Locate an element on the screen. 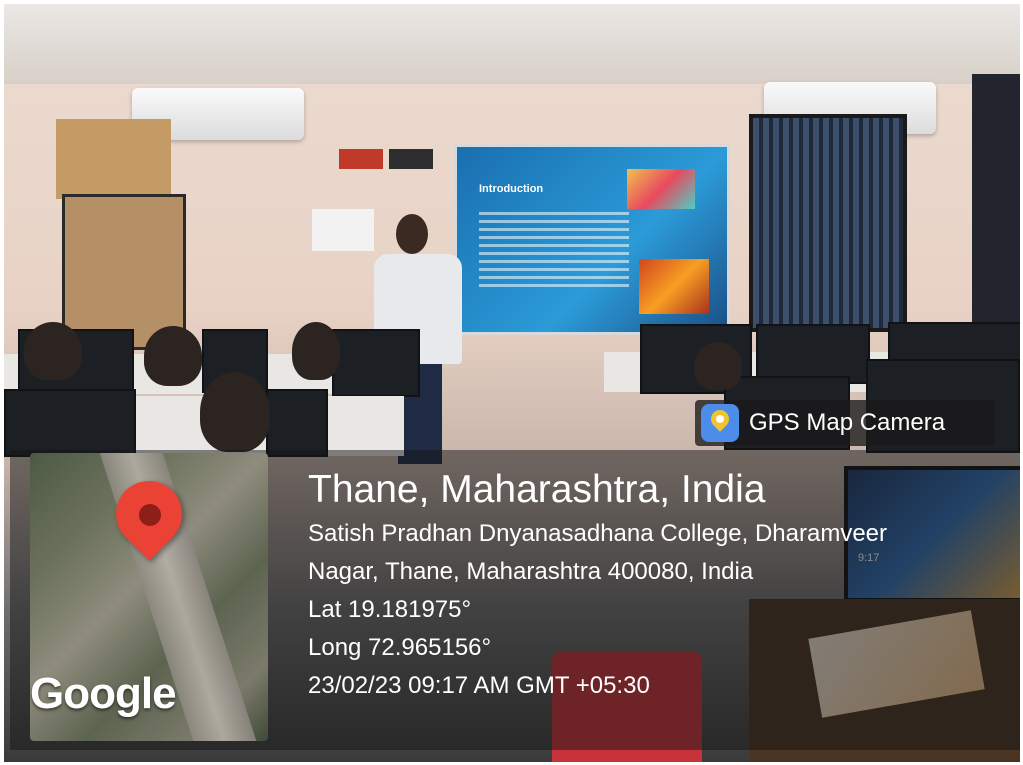 This screenshot has height=765, width=1023. slide-image-top is located at coordinates (661, 189).